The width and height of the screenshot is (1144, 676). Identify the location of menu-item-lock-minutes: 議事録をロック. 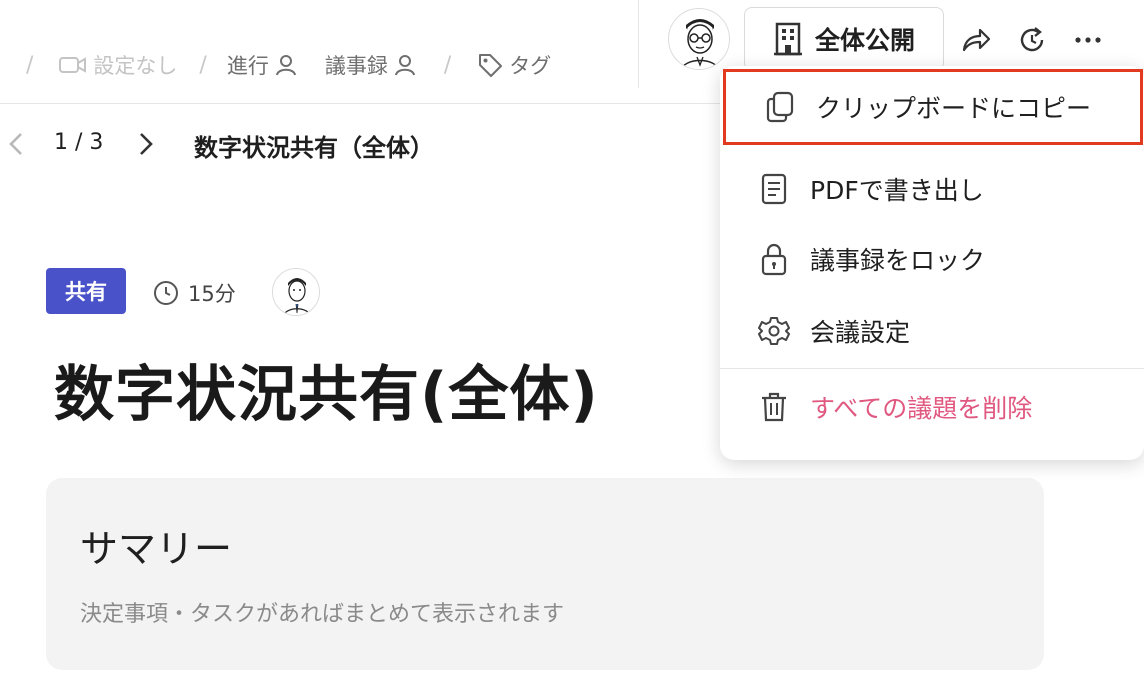
(932, 259).